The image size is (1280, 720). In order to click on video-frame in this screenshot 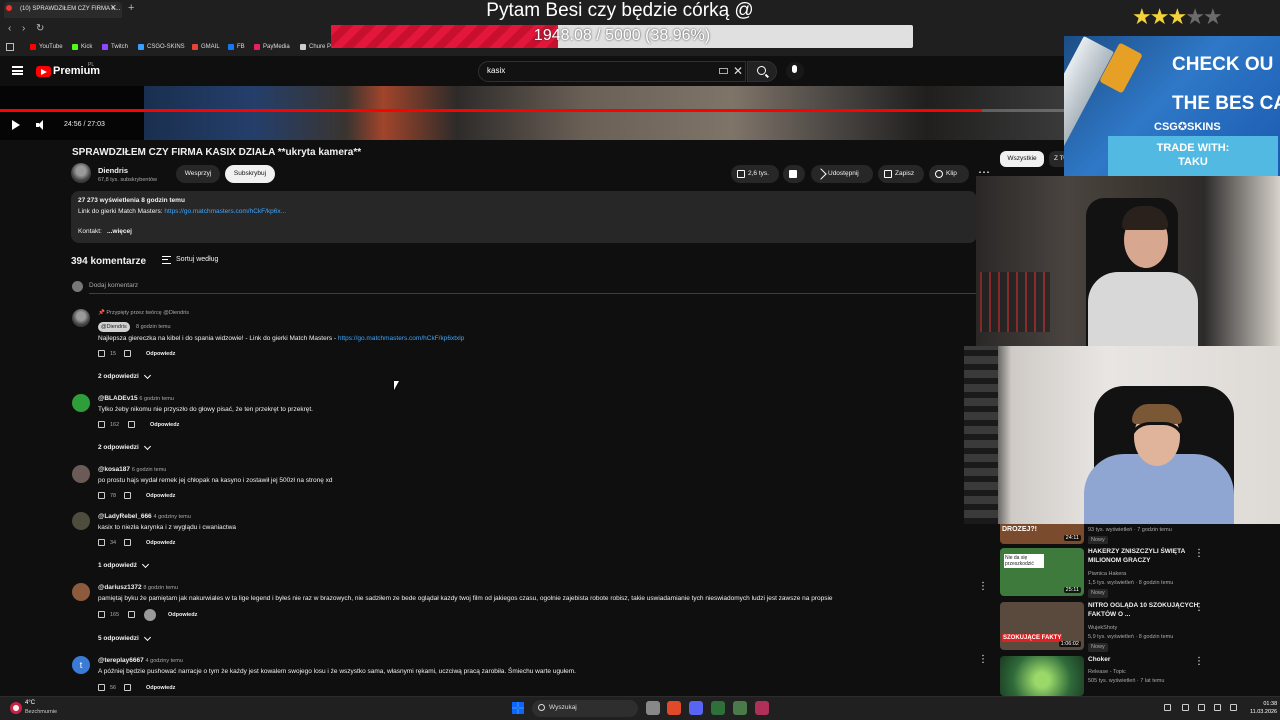, I will do `click(604, 113)`.